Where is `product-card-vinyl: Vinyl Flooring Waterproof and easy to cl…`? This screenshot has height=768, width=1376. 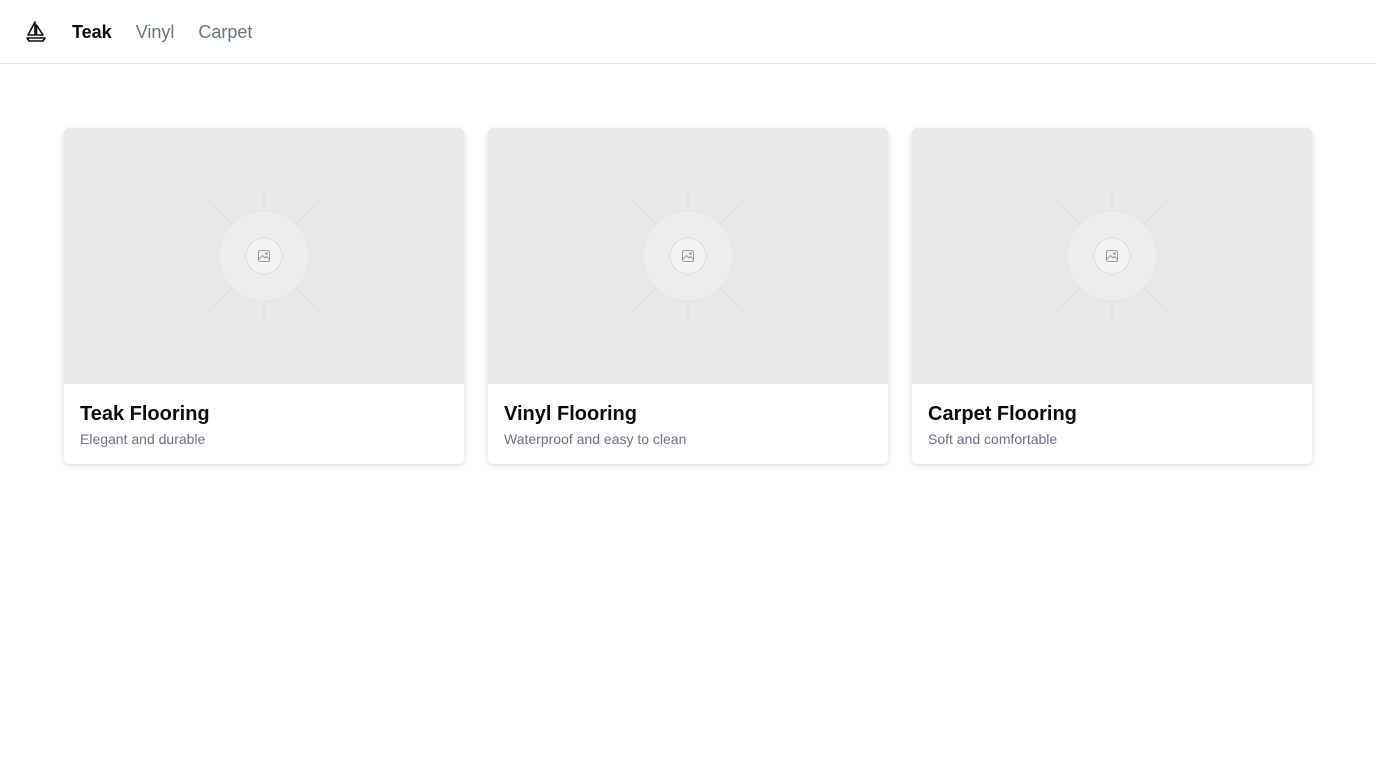
product-card-vinyl: Vinyl Flooring Waterproof and easy to cl… is located at coordinates (688, 296).